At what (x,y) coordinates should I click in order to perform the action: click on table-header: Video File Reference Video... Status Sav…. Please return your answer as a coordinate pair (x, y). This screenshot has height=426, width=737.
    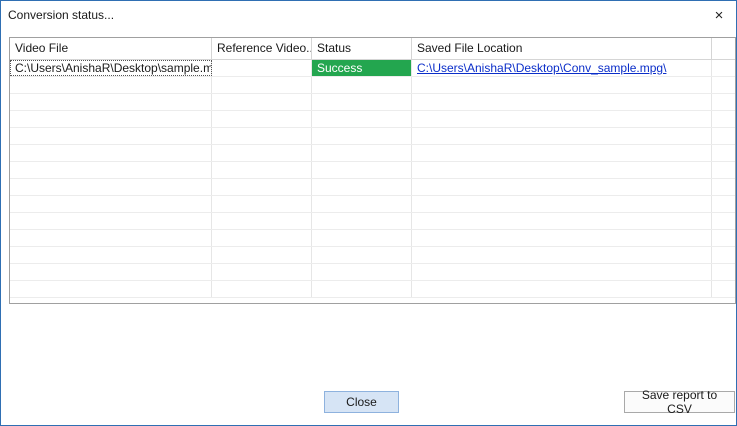
    Looking at the image, I should click on (372, 49).